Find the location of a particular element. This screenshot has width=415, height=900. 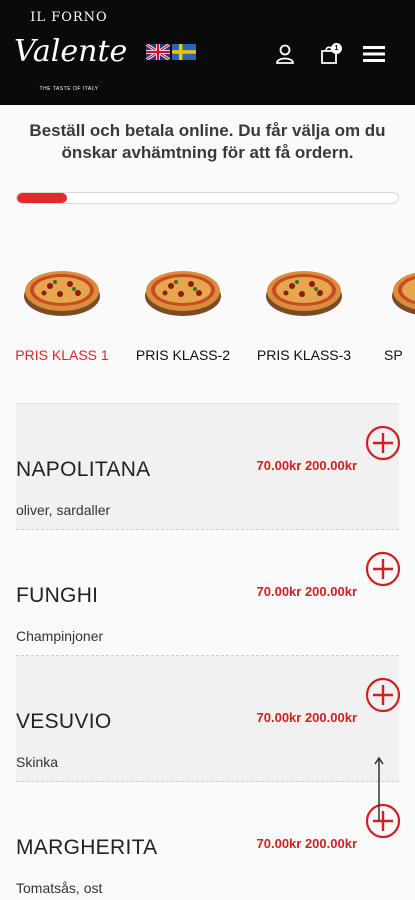

uk-flag-icon is located at coordinates (158, 52).